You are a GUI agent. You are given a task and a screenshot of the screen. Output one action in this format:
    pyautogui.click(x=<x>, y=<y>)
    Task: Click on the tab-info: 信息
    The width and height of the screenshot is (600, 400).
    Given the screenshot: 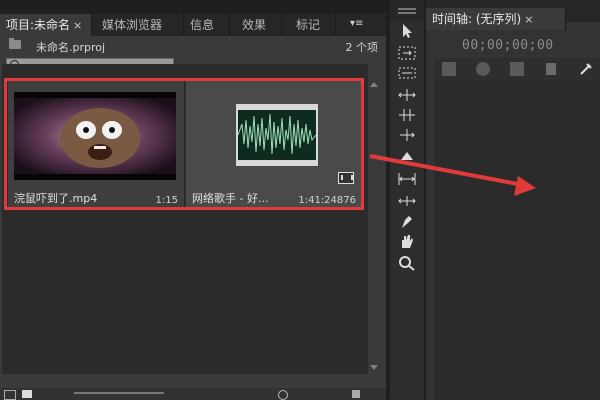 What is the action you would take?
    pyautogui.click(x=207, y=25)
    